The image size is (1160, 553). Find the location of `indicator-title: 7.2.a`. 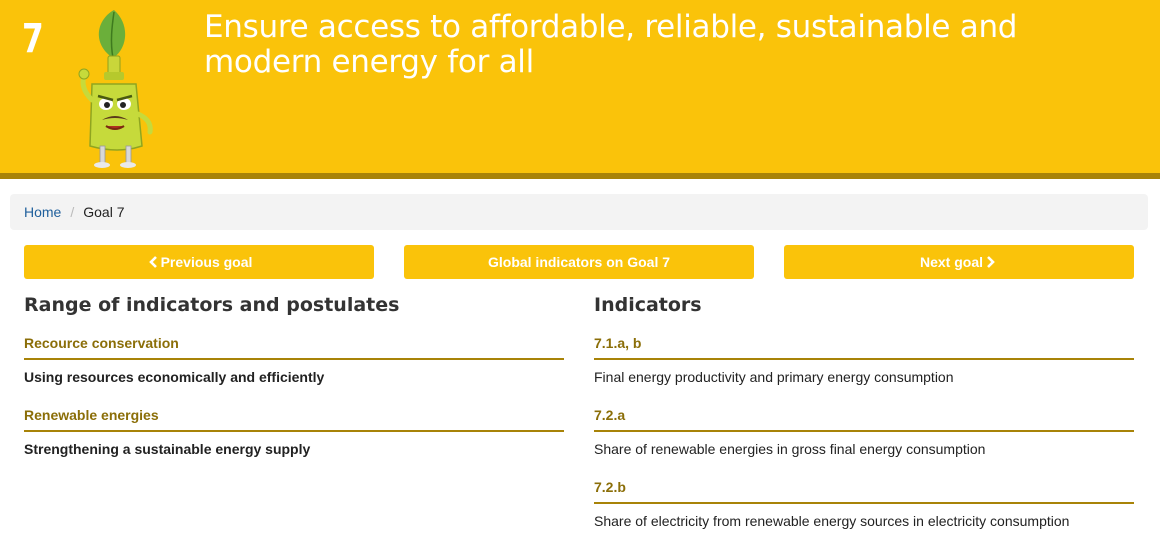

indicator-title: 7.2.a is located at coordinates (864, 418).